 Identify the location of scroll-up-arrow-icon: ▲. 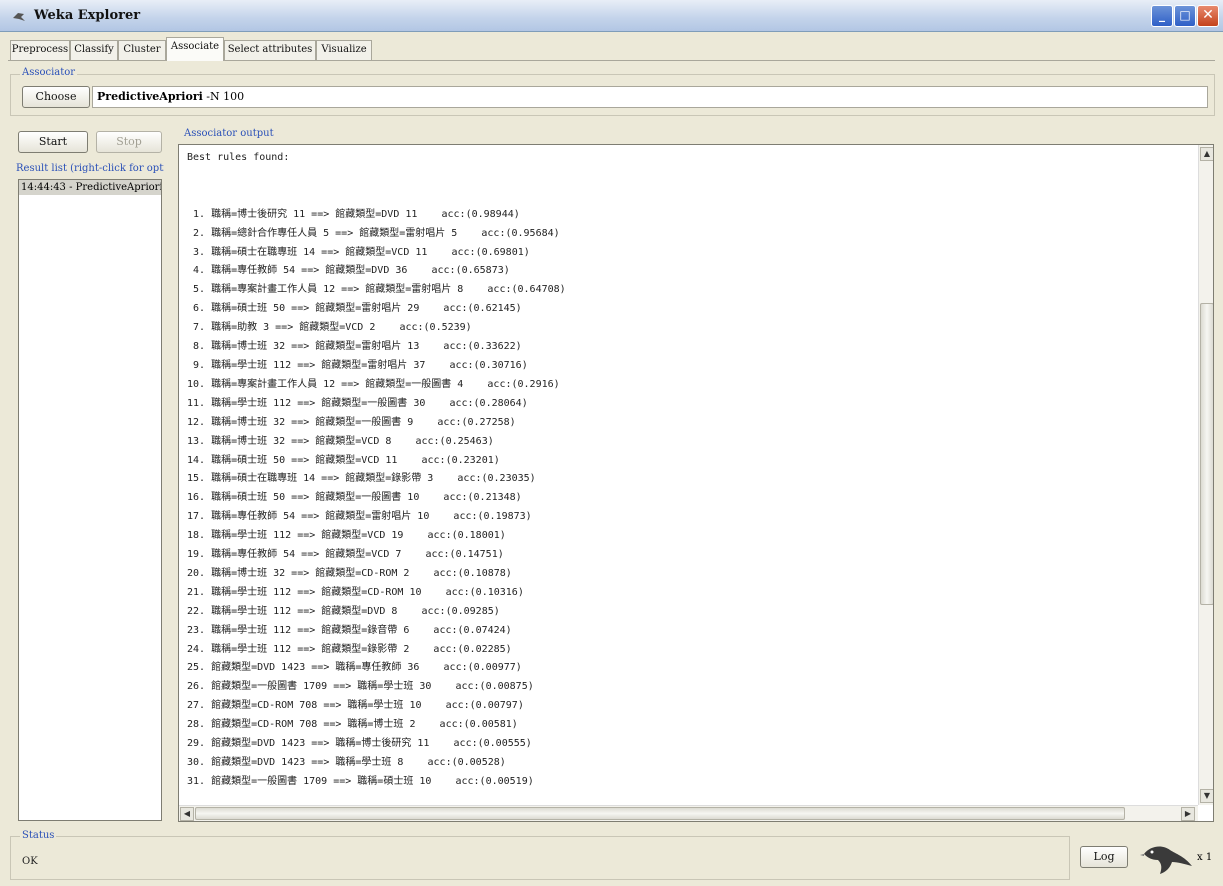
(1206, 154).